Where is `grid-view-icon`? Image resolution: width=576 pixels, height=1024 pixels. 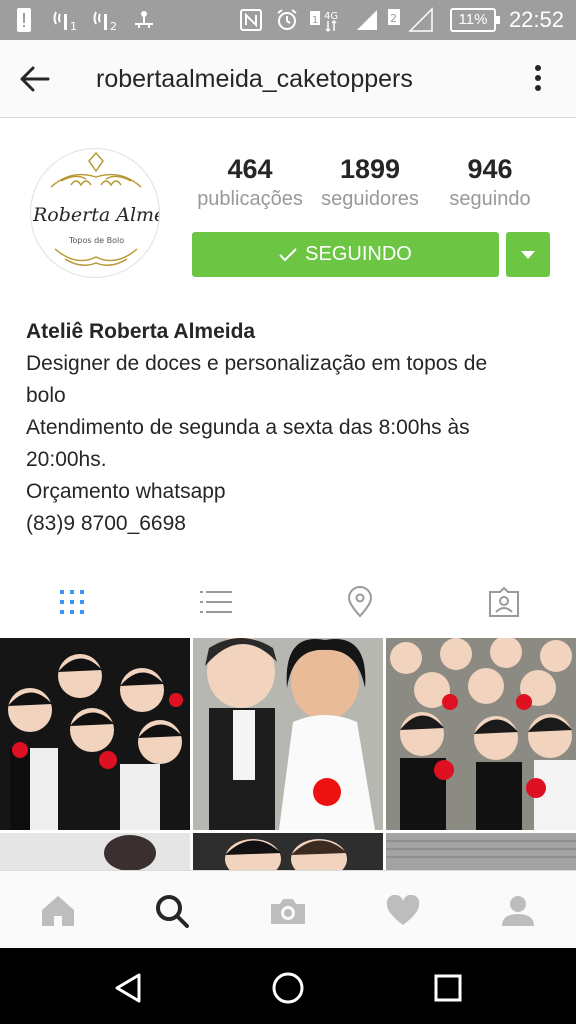 grid-view-icon is located at coordinates (72, 602).